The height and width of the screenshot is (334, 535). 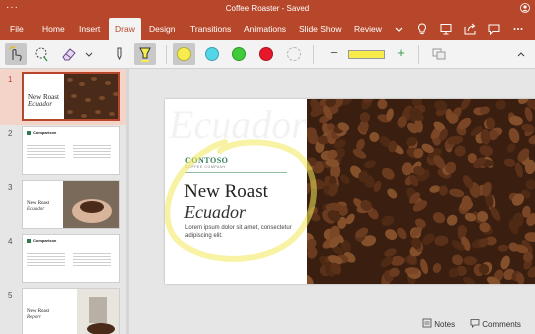 I want to click on slide-thumbnail-3: 3 New Roast Ecuador, so click(x=63, y=205).